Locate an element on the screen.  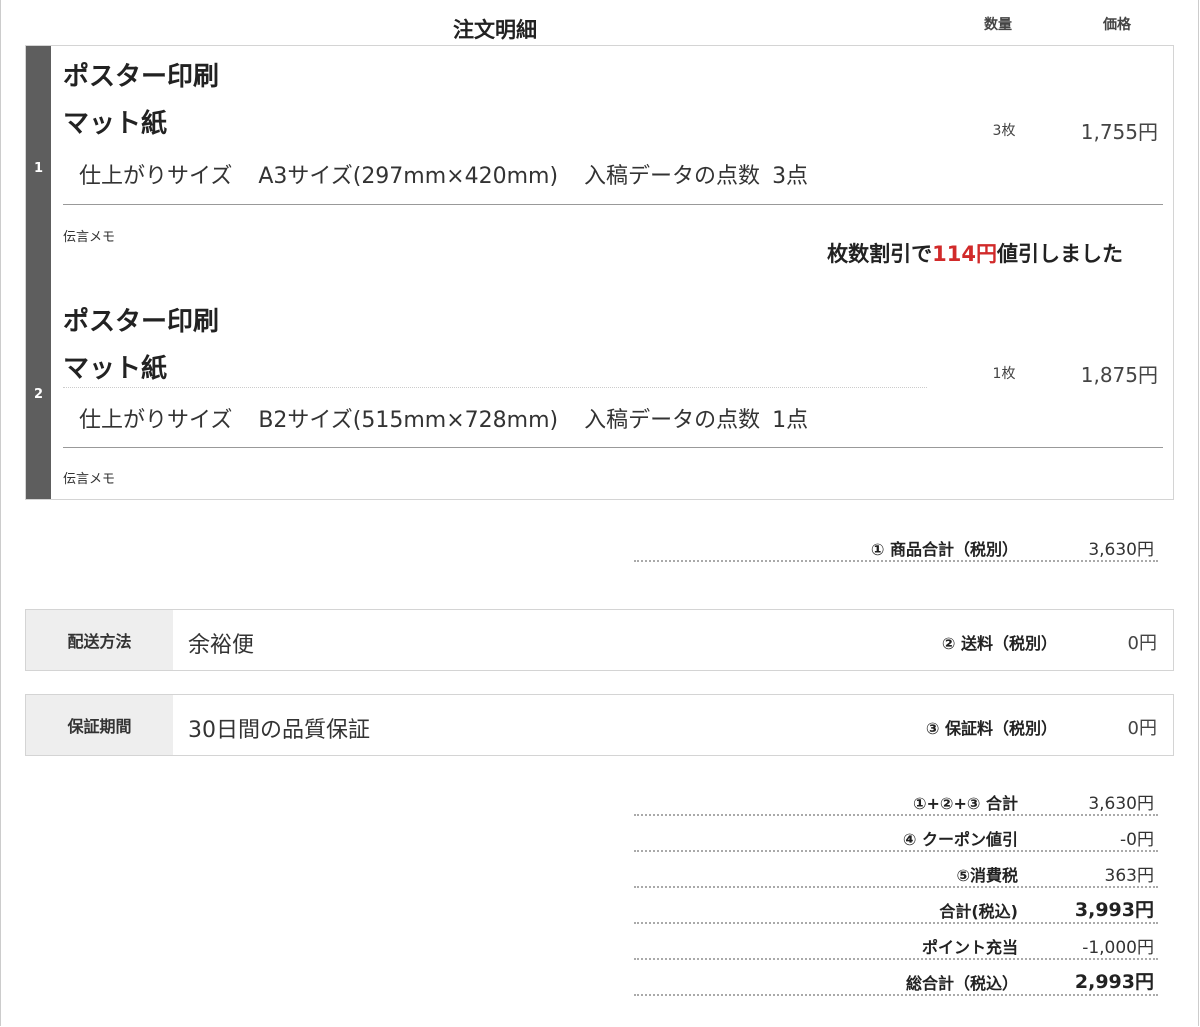
item-quantity: 1枚 is located at coordinates (1004, 374).